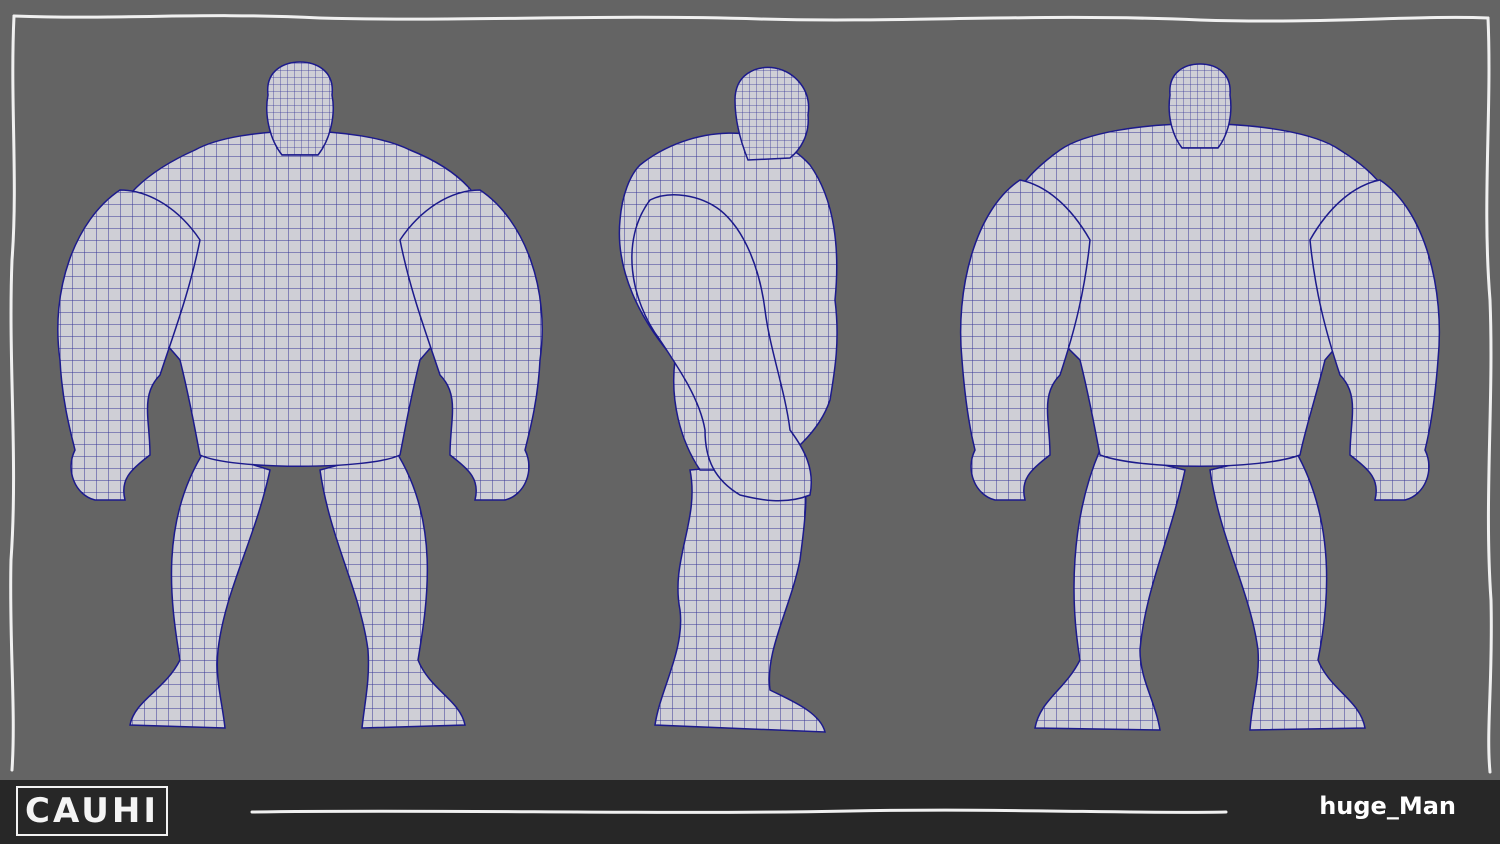 This screenshot has height=844, width=1500. I want to click on frame-top-line, so click(751, 18).